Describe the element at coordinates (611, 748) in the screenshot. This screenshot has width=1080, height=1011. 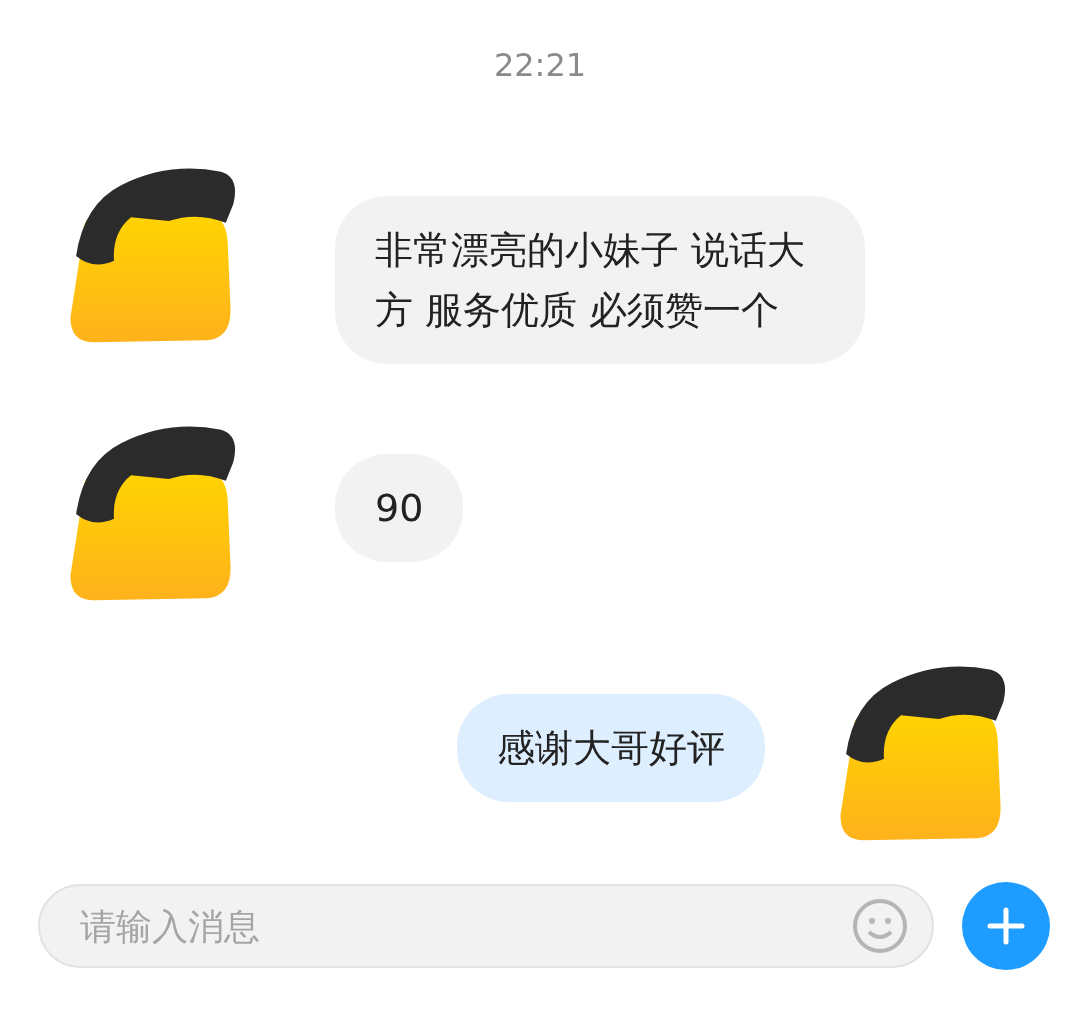
I see `message-bubble: 感谢大哥好评` at that location.